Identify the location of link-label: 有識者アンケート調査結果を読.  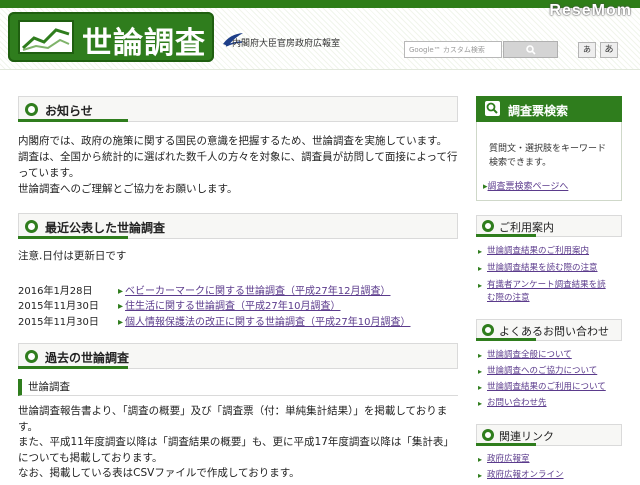
(546, 285).